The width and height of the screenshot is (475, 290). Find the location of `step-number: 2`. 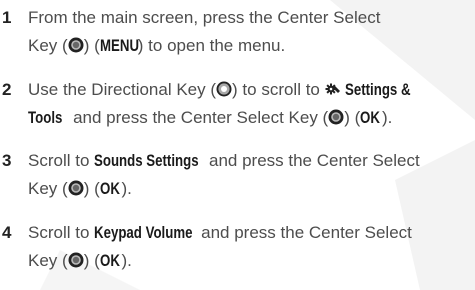

step-number: 2 is located at coordinates (7, 89).